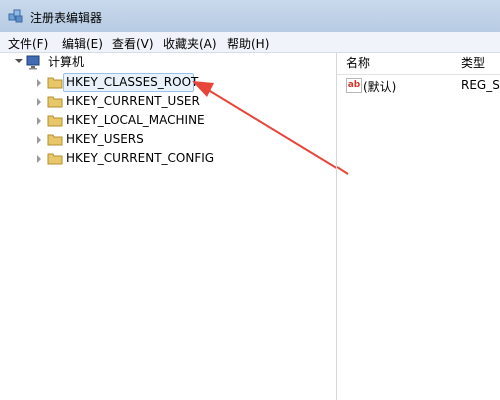 The width and height of the screenshot is (500, 400). What do you see at coordinates (15, 16) in the screenshot?
I see `regedit-icon` at bounding box center [15, 16].